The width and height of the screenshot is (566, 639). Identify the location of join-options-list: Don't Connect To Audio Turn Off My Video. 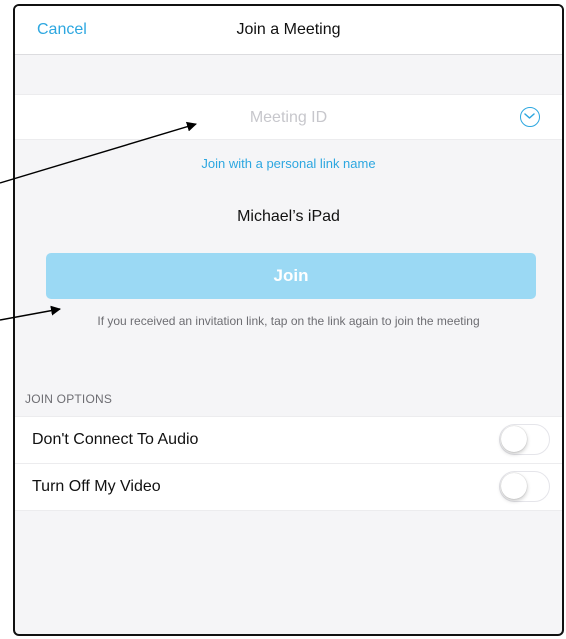
(288, 463).